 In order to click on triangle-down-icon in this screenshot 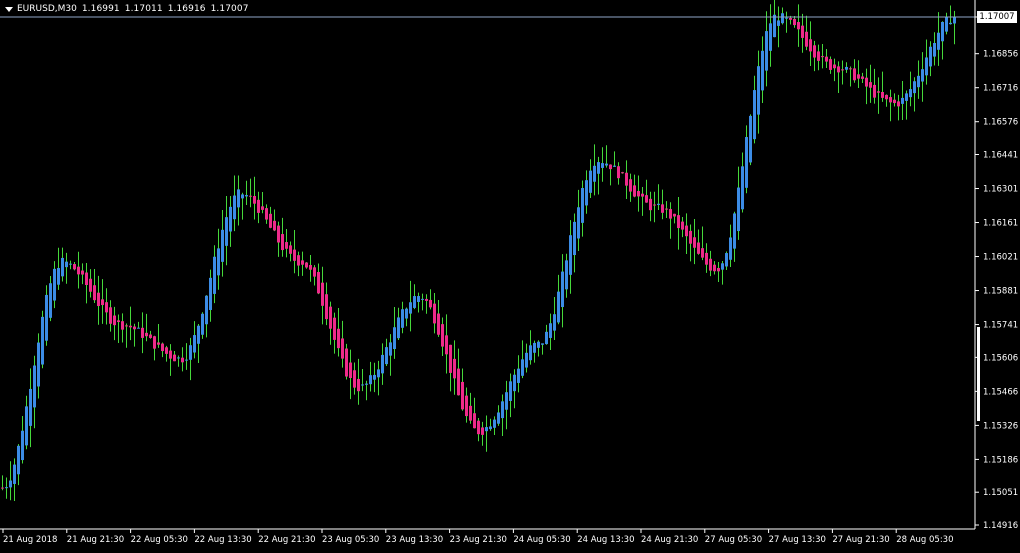, I will do `click(9, 9)`.